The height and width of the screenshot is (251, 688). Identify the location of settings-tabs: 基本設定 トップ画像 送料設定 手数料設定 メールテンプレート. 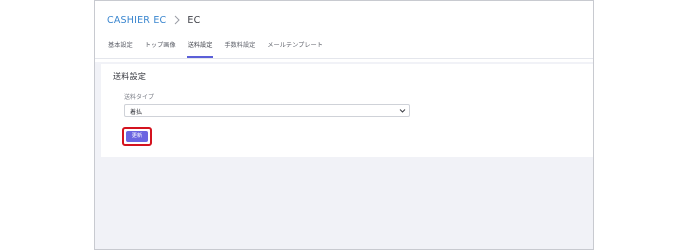
(220, 49).